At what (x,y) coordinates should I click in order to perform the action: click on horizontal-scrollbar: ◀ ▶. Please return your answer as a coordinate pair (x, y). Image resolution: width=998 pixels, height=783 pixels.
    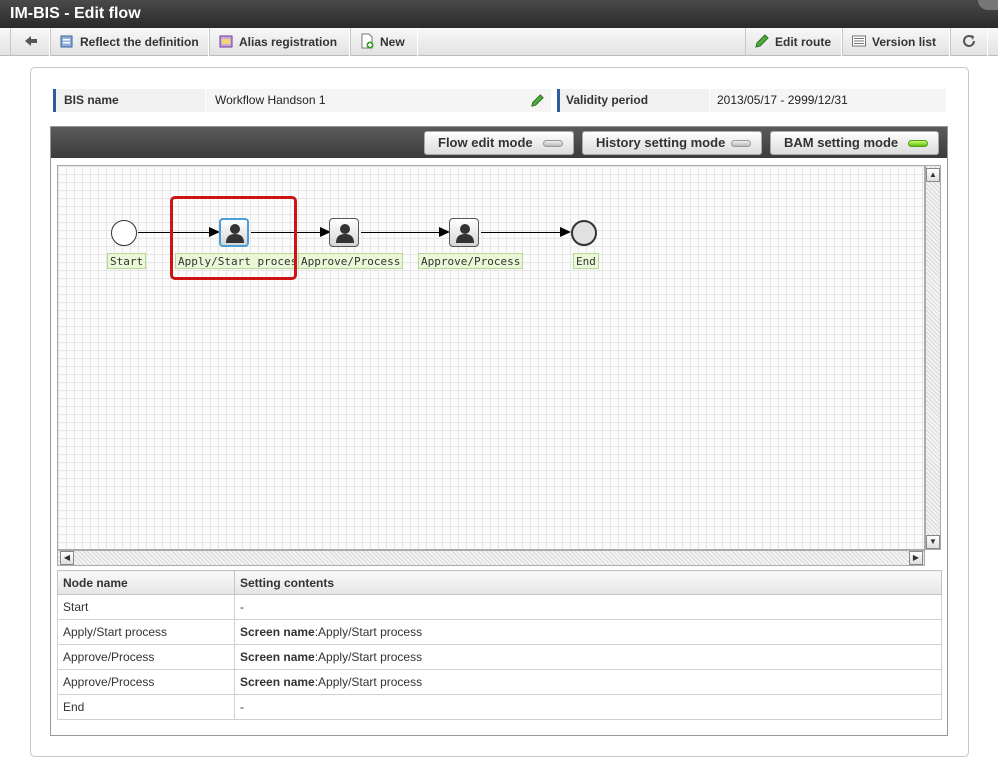
    Looking at the image, I should click on (491, 558).